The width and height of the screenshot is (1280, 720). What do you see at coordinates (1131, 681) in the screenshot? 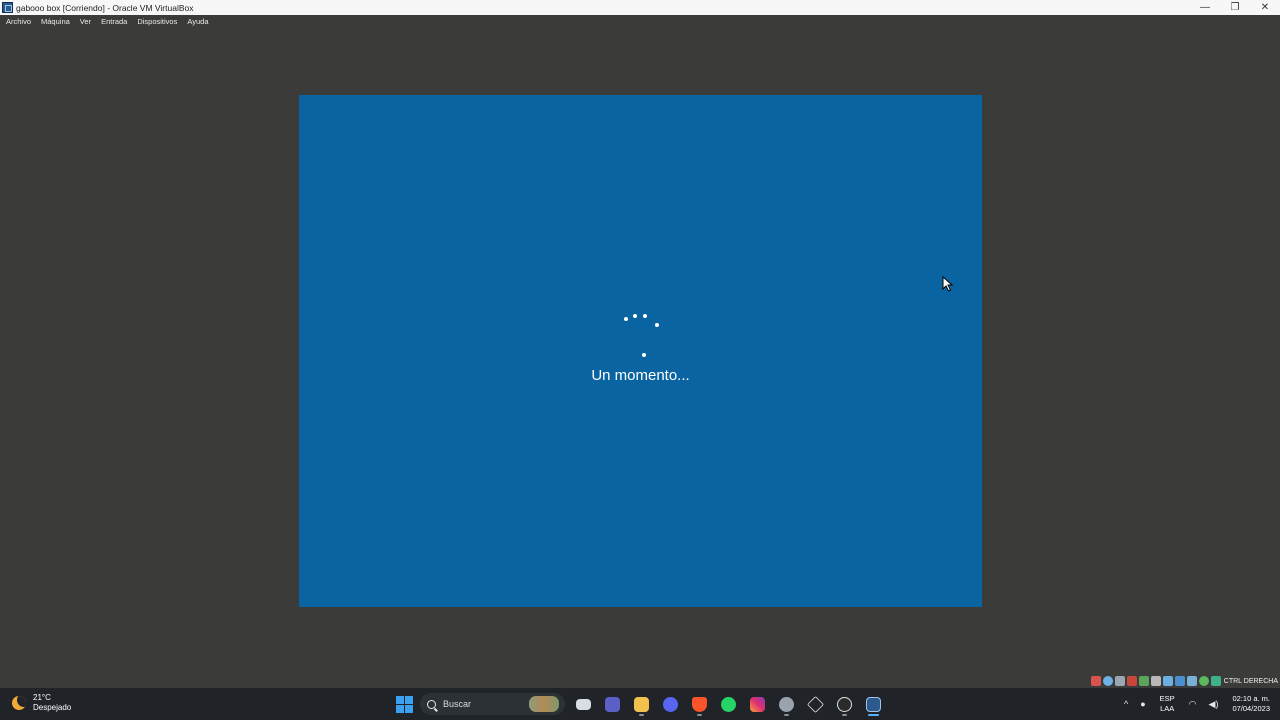
I see `network-icon` at bounding box center [1131, 681].